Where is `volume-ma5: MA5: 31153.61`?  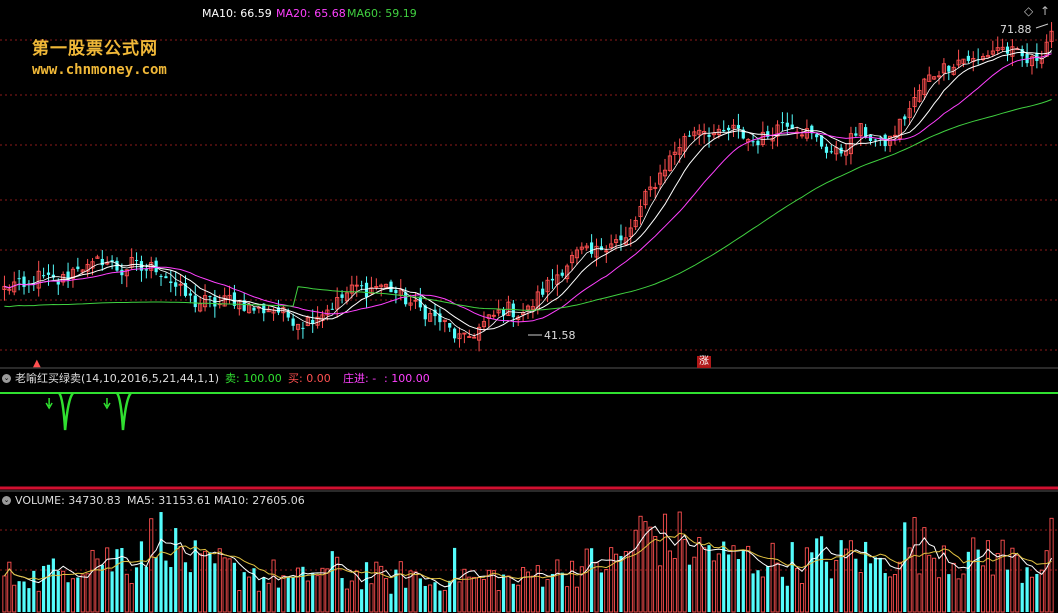
volume-ma5: MA5: 31153.61 is located at coordinates (169, 500).